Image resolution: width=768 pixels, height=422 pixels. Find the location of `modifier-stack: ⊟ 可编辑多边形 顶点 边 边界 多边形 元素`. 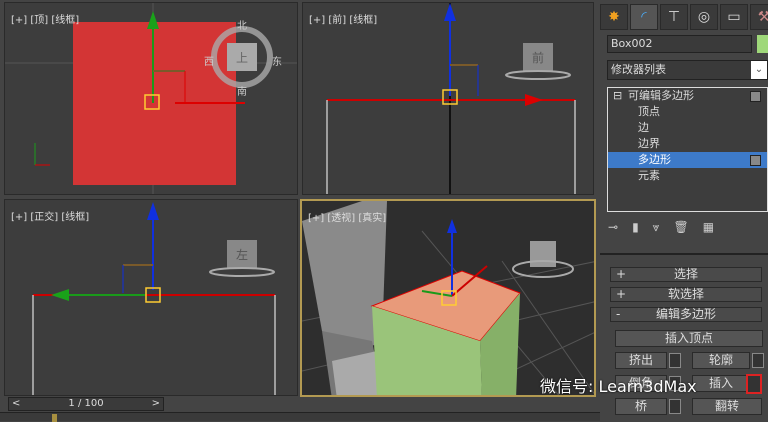

modifier-stack: ⊟ 可编辑多边形 顶点 边 边界 多边形 元素 is located at coordinates (687, 149).